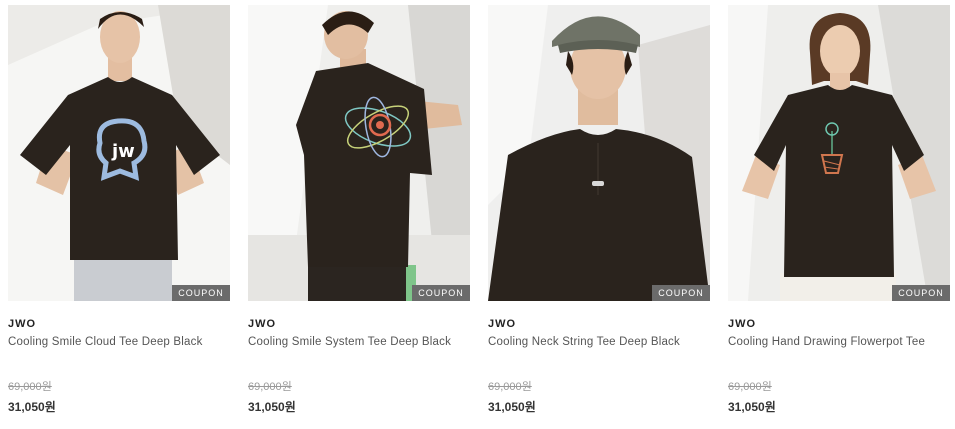  What do you see at coordinates (105, 342) in the screenshot?
I see `product-name: Cooling Smile Cloud Tee Deep Black` at bounding box center [105, 342].